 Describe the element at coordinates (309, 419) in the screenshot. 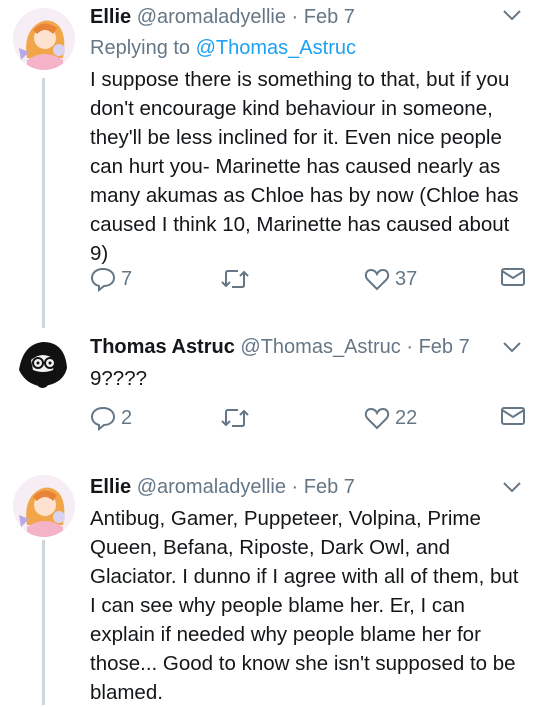

I see `tweet-actions: 2 22` at that location.